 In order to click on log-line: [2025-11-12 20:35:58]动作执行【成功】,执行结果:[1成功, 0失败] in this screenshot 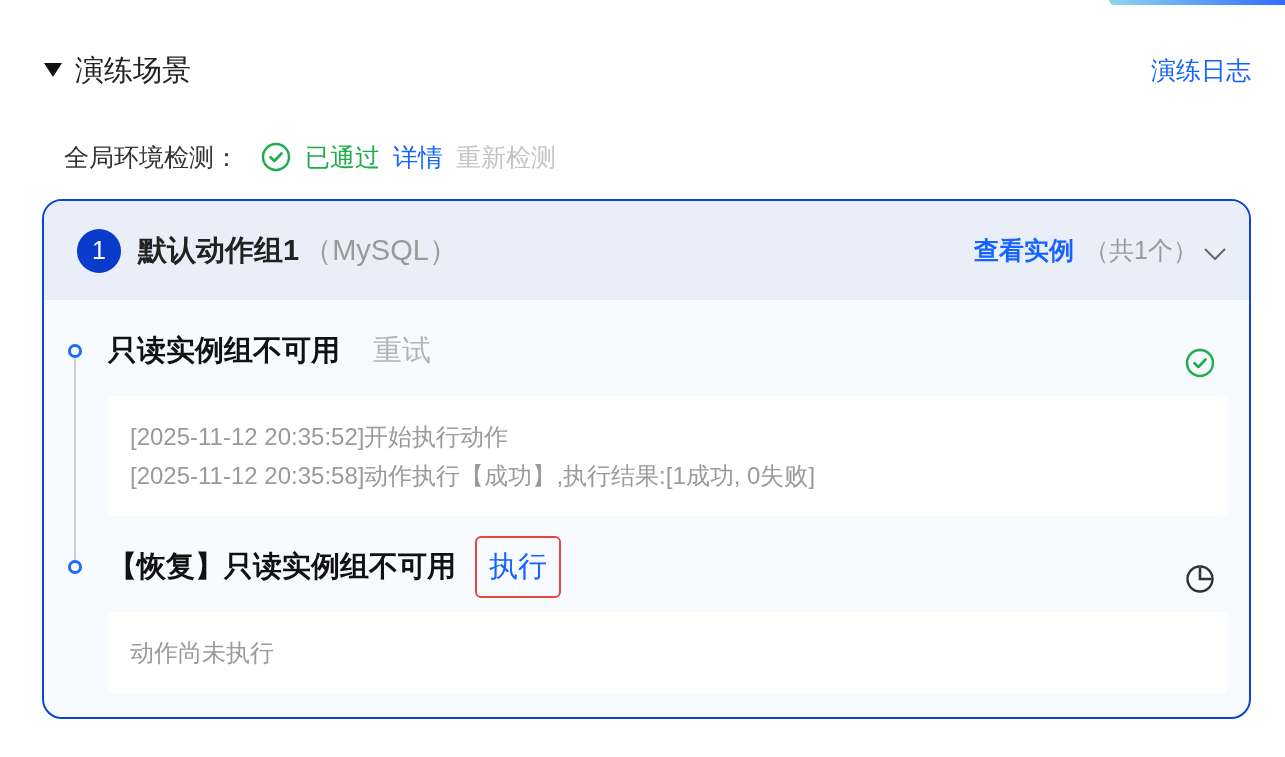, I will do `click(473, 476)`.